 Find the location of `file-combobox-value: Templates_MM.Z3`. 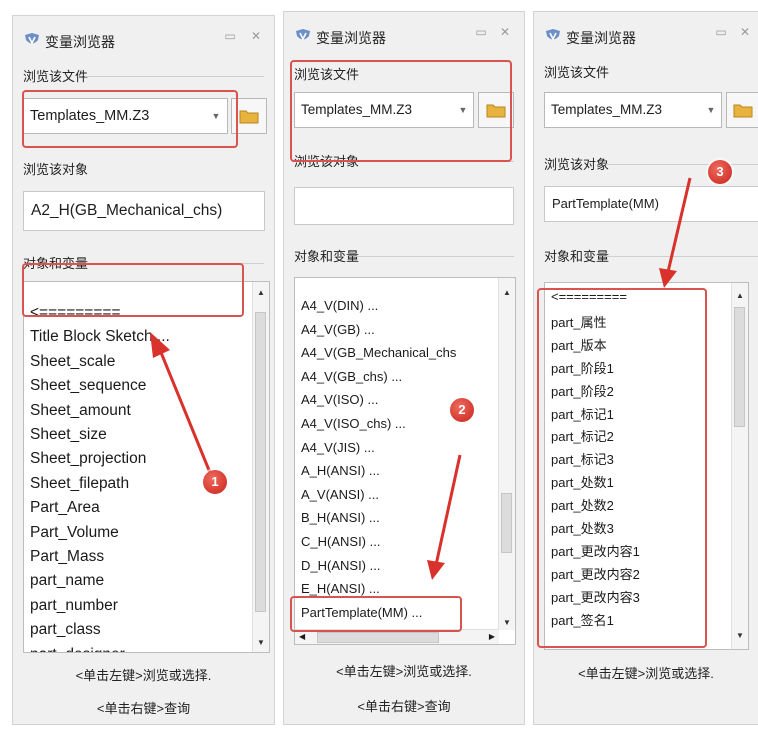

file-combobox-value: Templates_MM.Z3 is located at coordinates (607, 109).